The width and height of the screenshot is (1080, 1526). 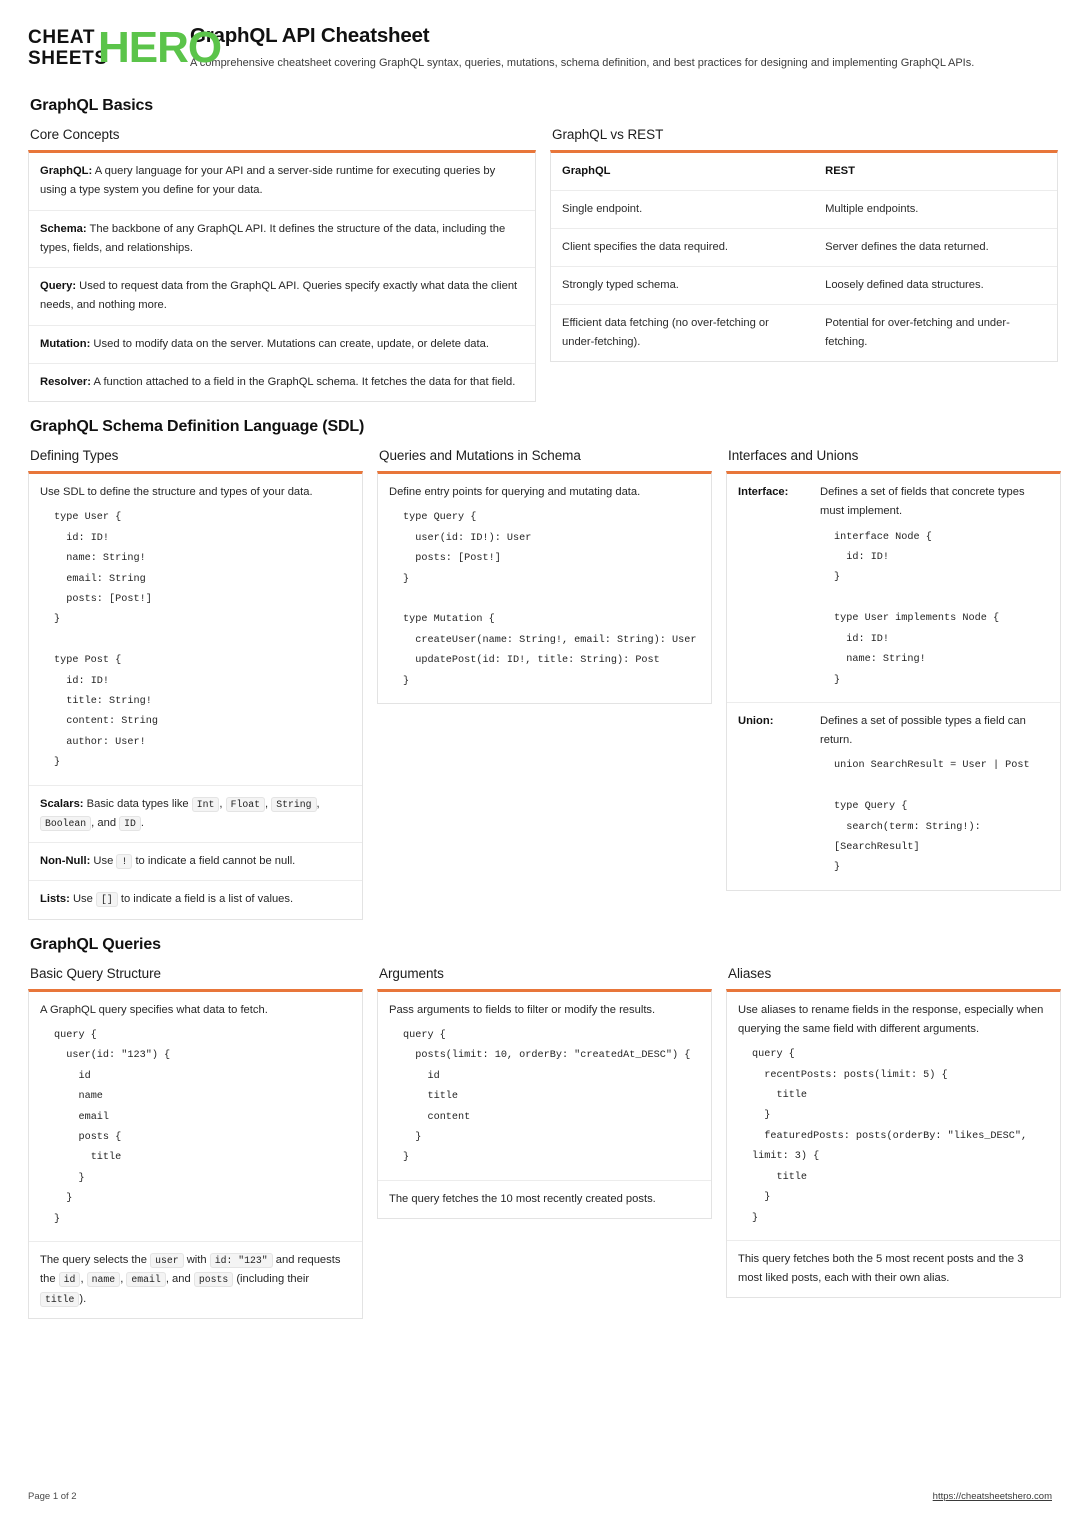 What do you see at coordinates (142, 822) in the screenshot?
I see `scalars-end: .` at bounding box center [142, 822].